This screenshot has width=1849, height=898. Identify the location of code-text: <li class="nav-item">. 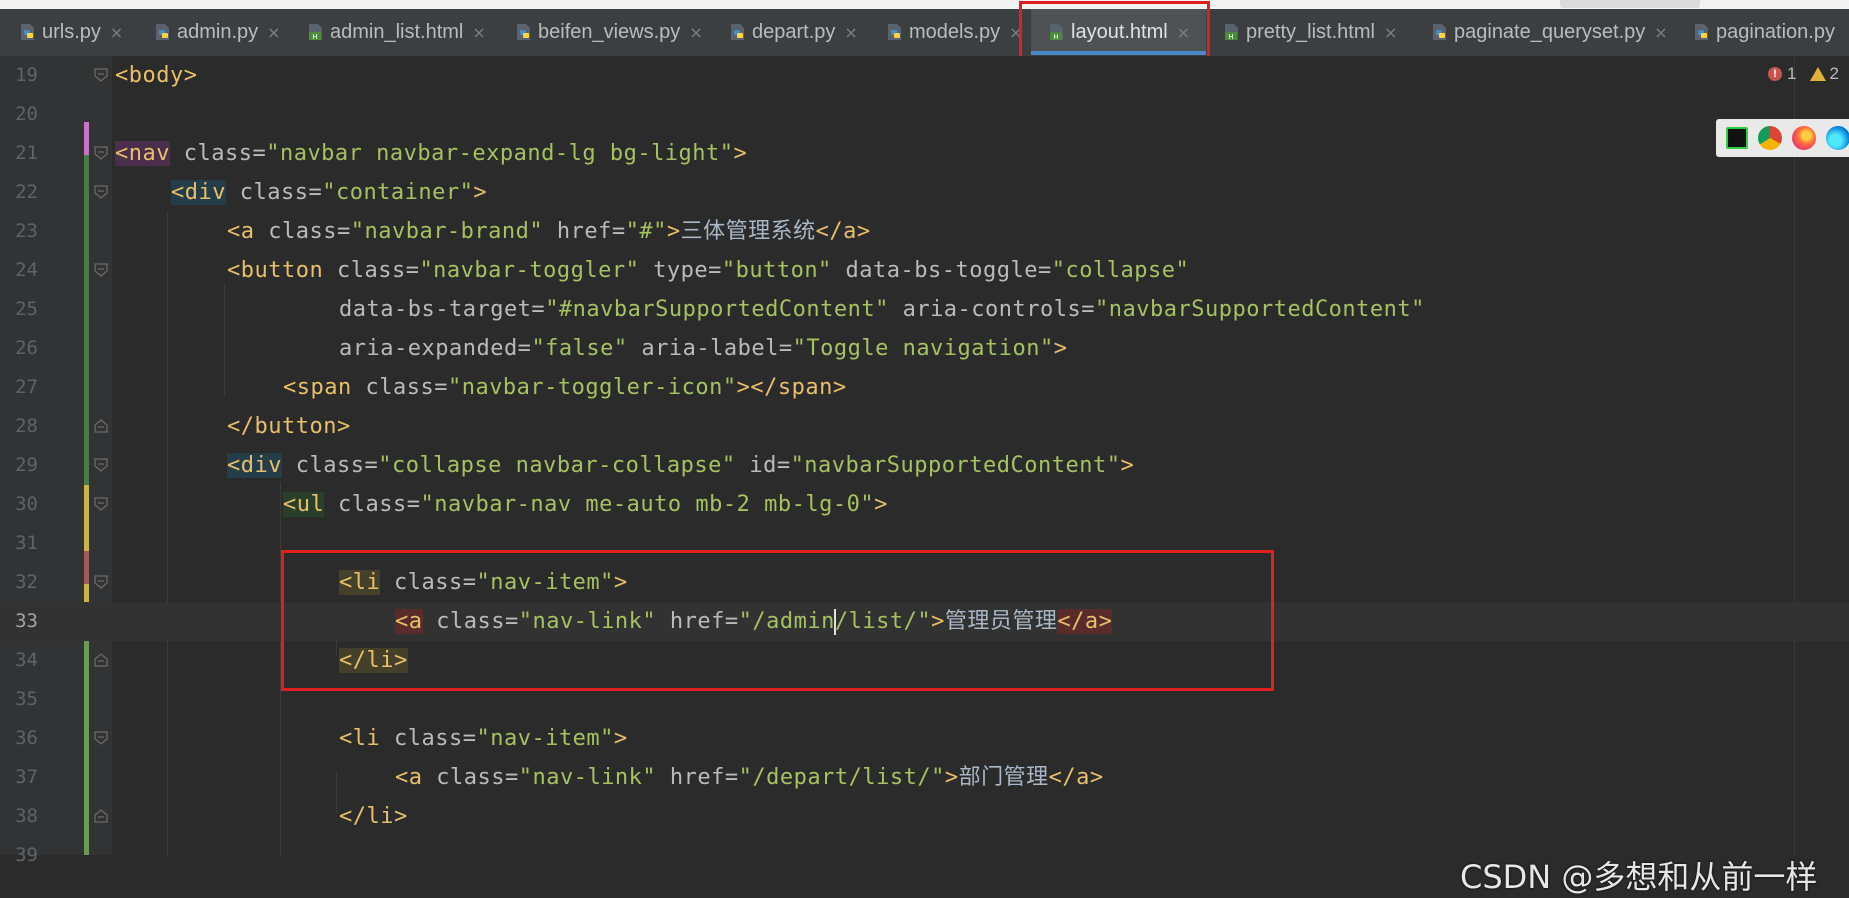
(483, 738).